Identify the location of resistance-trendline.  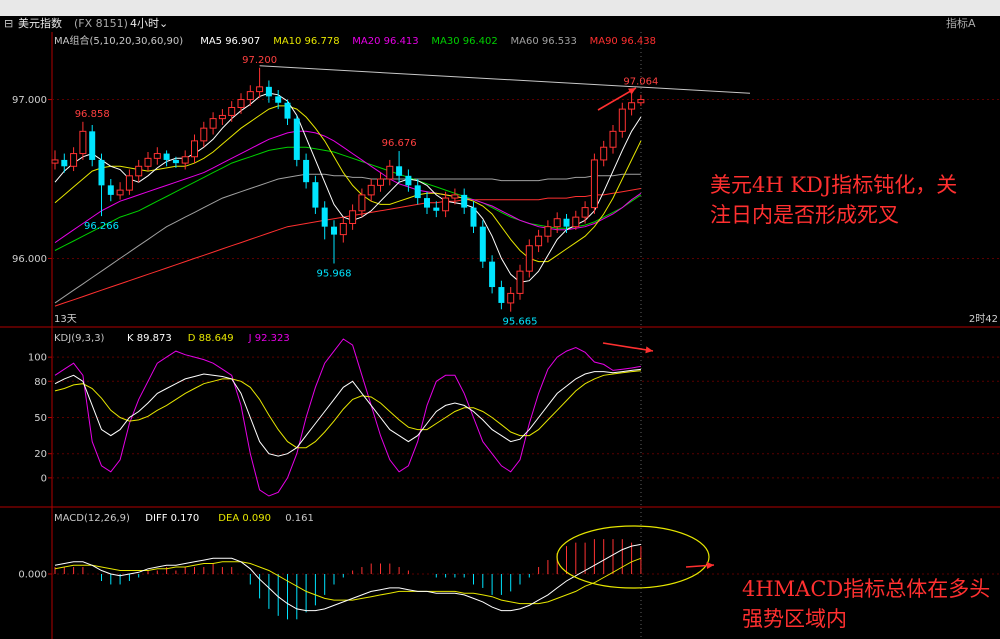
(505, 79).